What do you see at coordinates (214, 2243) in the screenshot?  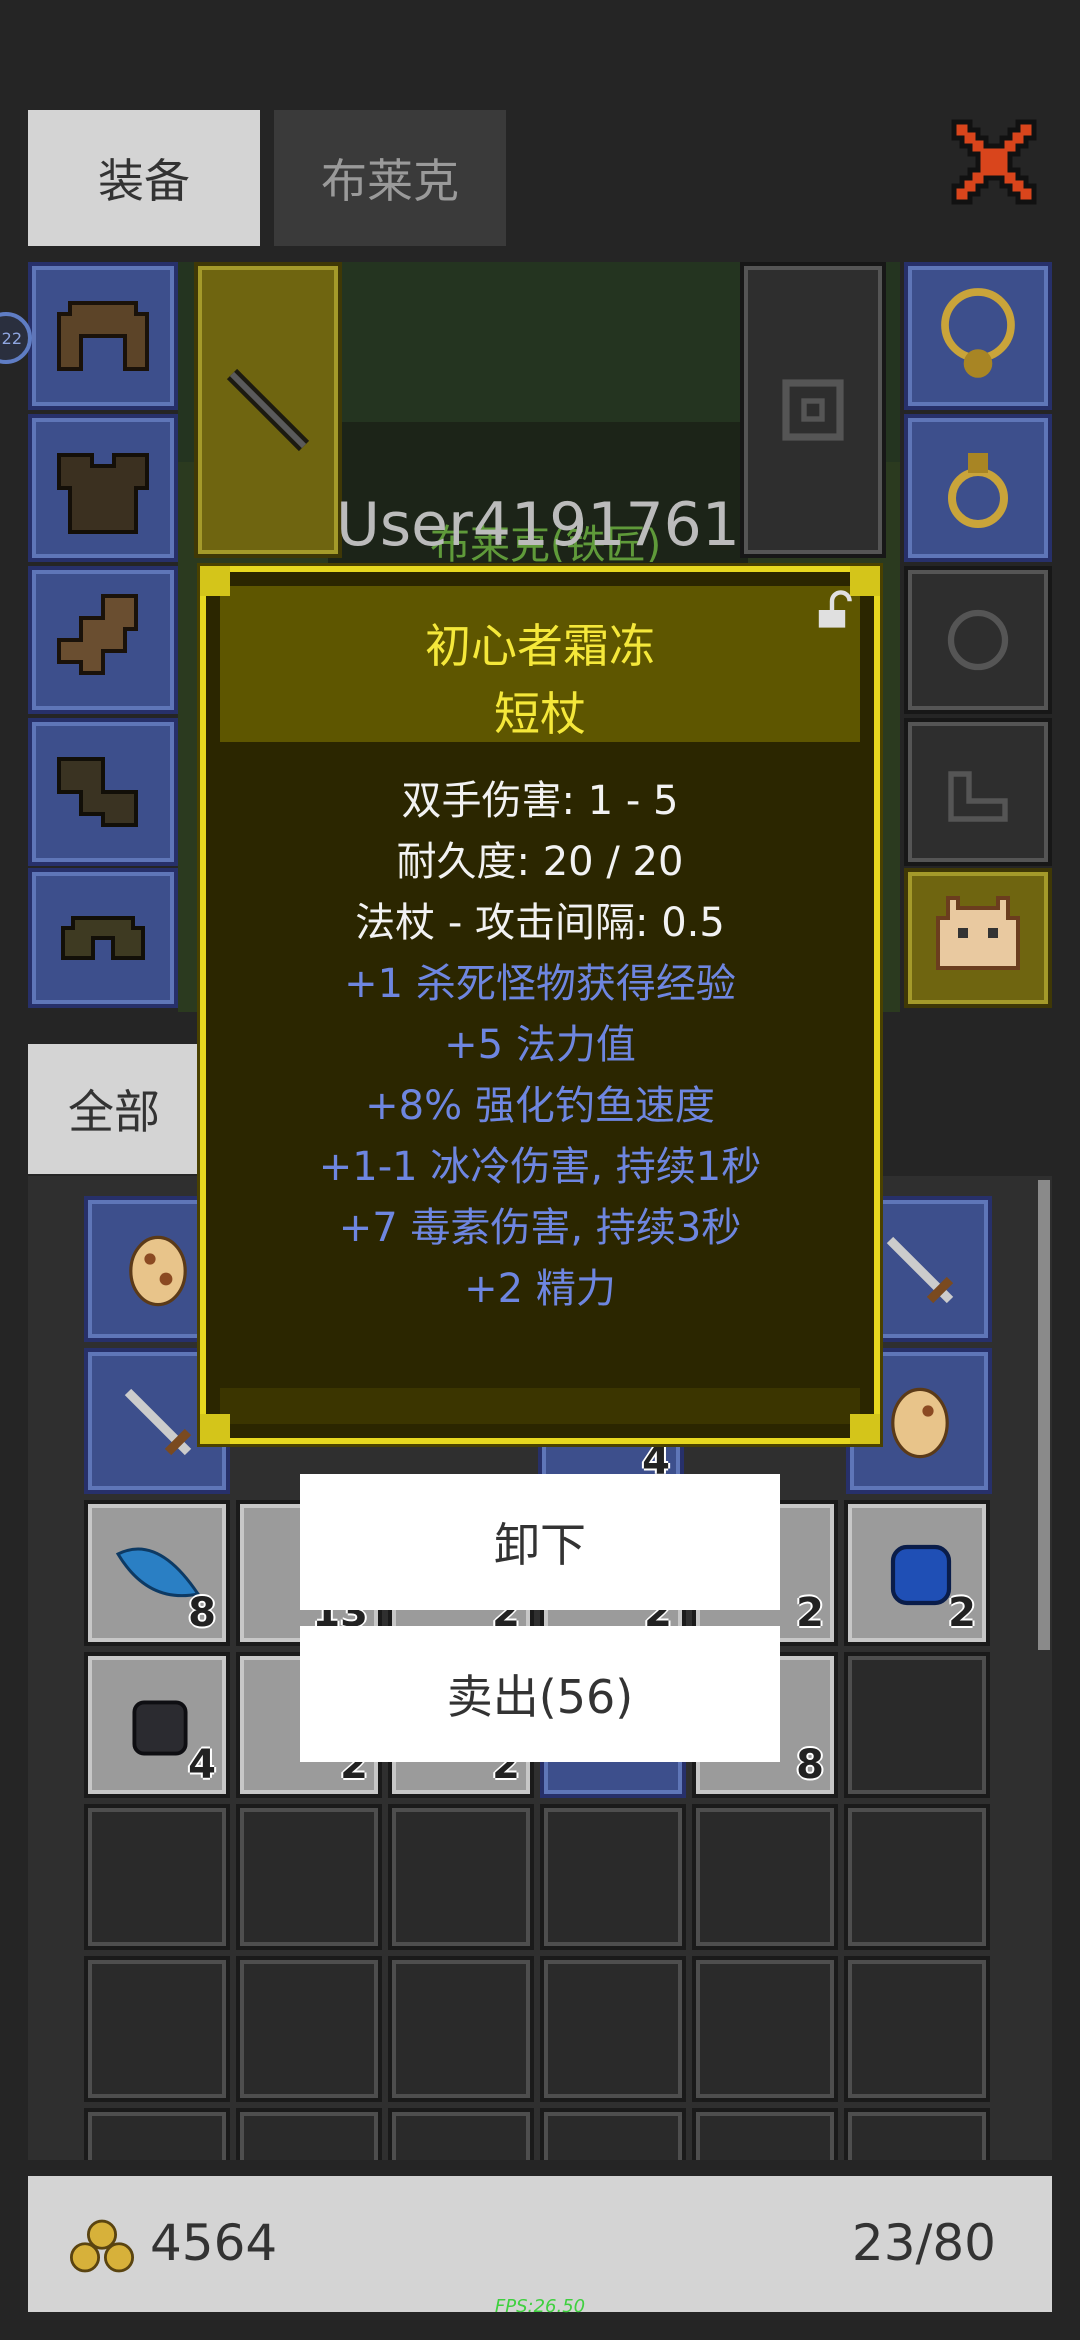 I see `gold-amount: 4564` at bounding box center [214, 2243].